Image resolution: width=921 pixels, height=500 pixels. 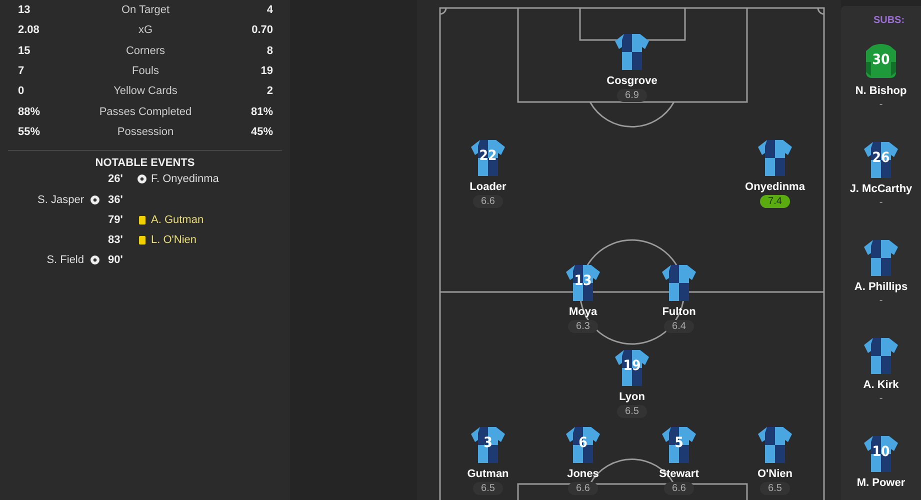 I want to click on event-player: S. Jasper, so click(x=61, y=200).